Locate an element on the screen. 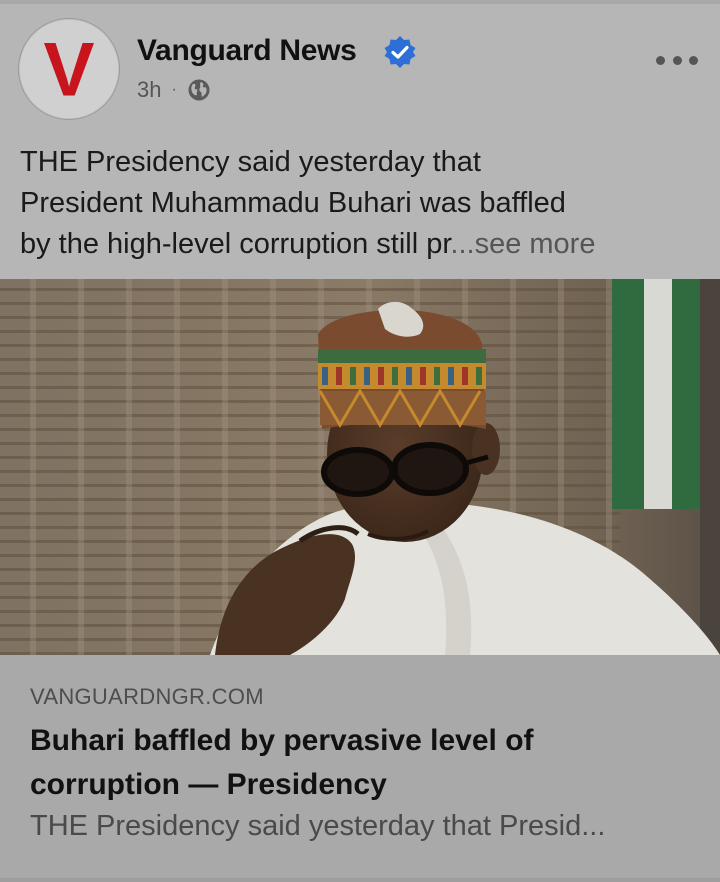  caption-line: President Muhammadu Buhari was baffled is located at coordinates (293, 203).